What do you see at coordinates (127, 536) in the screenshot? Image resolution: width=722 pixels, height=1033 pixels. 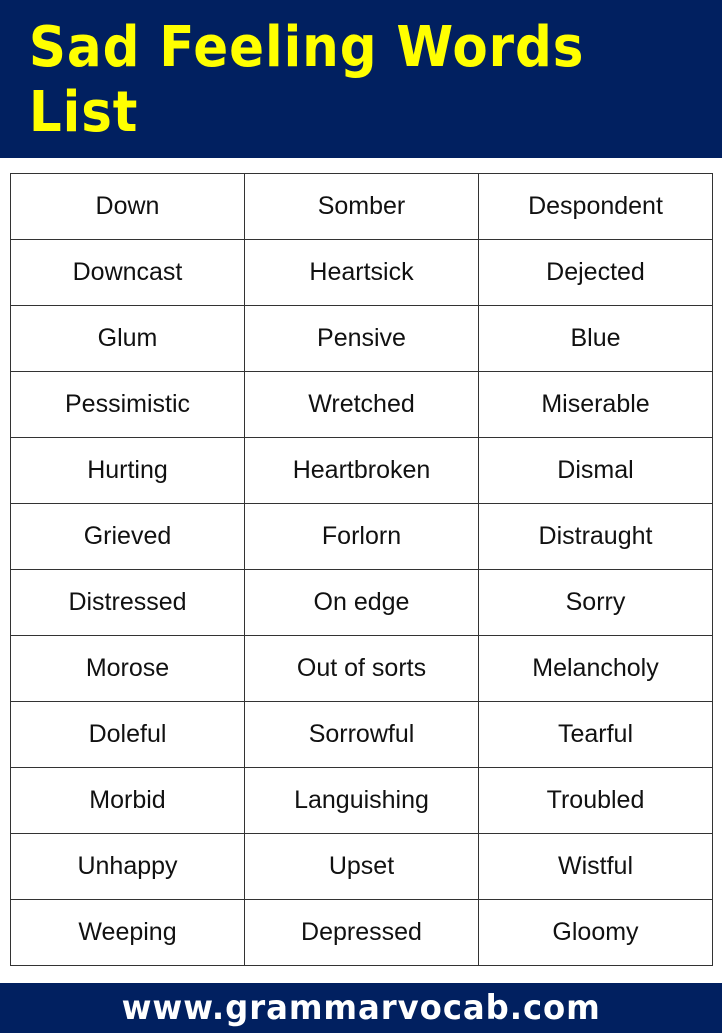 I see `word-cell: Grieved` at bounding box center [127, 536].